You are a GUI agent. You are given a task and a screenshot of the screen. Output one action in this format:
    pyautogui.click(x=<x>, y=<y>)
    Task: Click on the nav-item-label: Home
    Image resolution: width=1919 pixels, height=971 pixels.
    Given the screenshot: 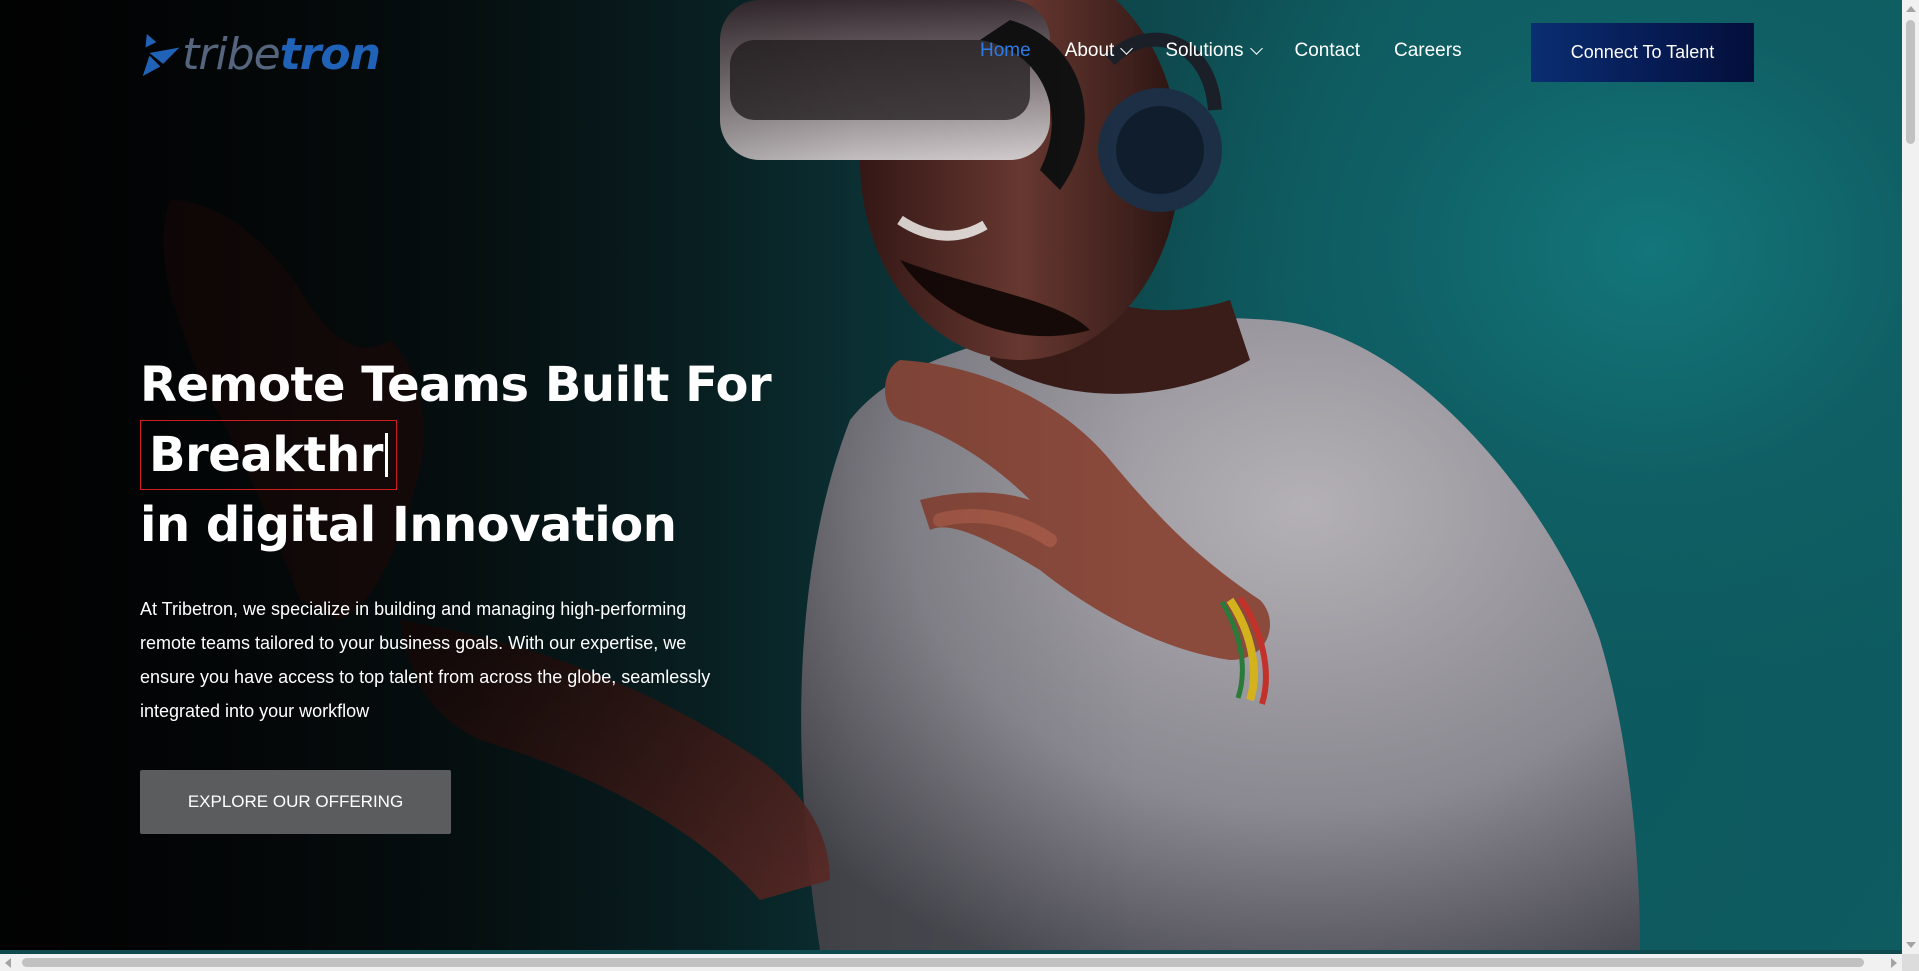 What is the action you would take?
    pyautogui.click(x=1005, y=50)
    